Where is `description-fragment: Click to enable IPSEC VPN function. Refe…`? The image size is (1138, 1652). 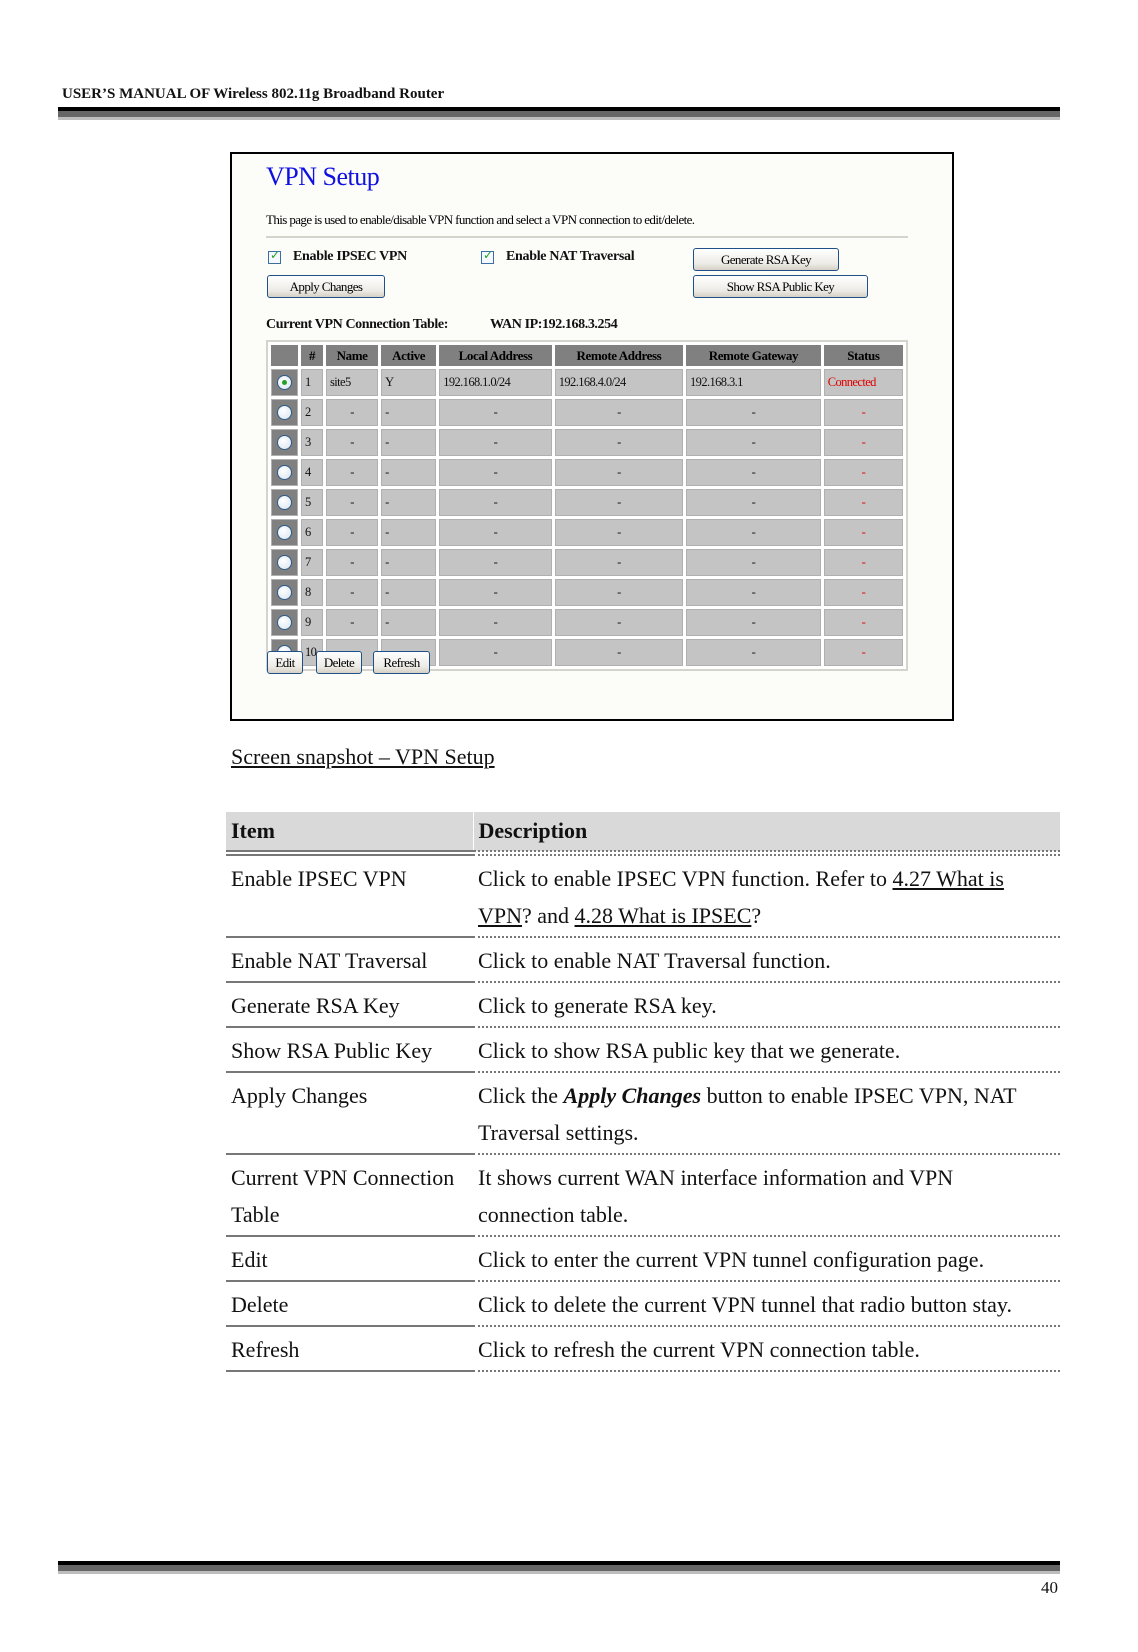
description-fragment: Click to enable IPSEC VPN function. Refe… is located at coordinates (685, 878).